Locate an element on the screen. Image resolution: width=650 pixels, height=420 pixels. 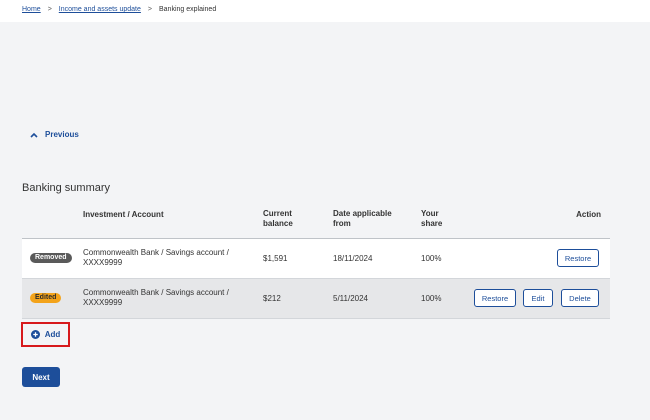
date-cell: 18/11/2024 is located at coordinates (353, 258).